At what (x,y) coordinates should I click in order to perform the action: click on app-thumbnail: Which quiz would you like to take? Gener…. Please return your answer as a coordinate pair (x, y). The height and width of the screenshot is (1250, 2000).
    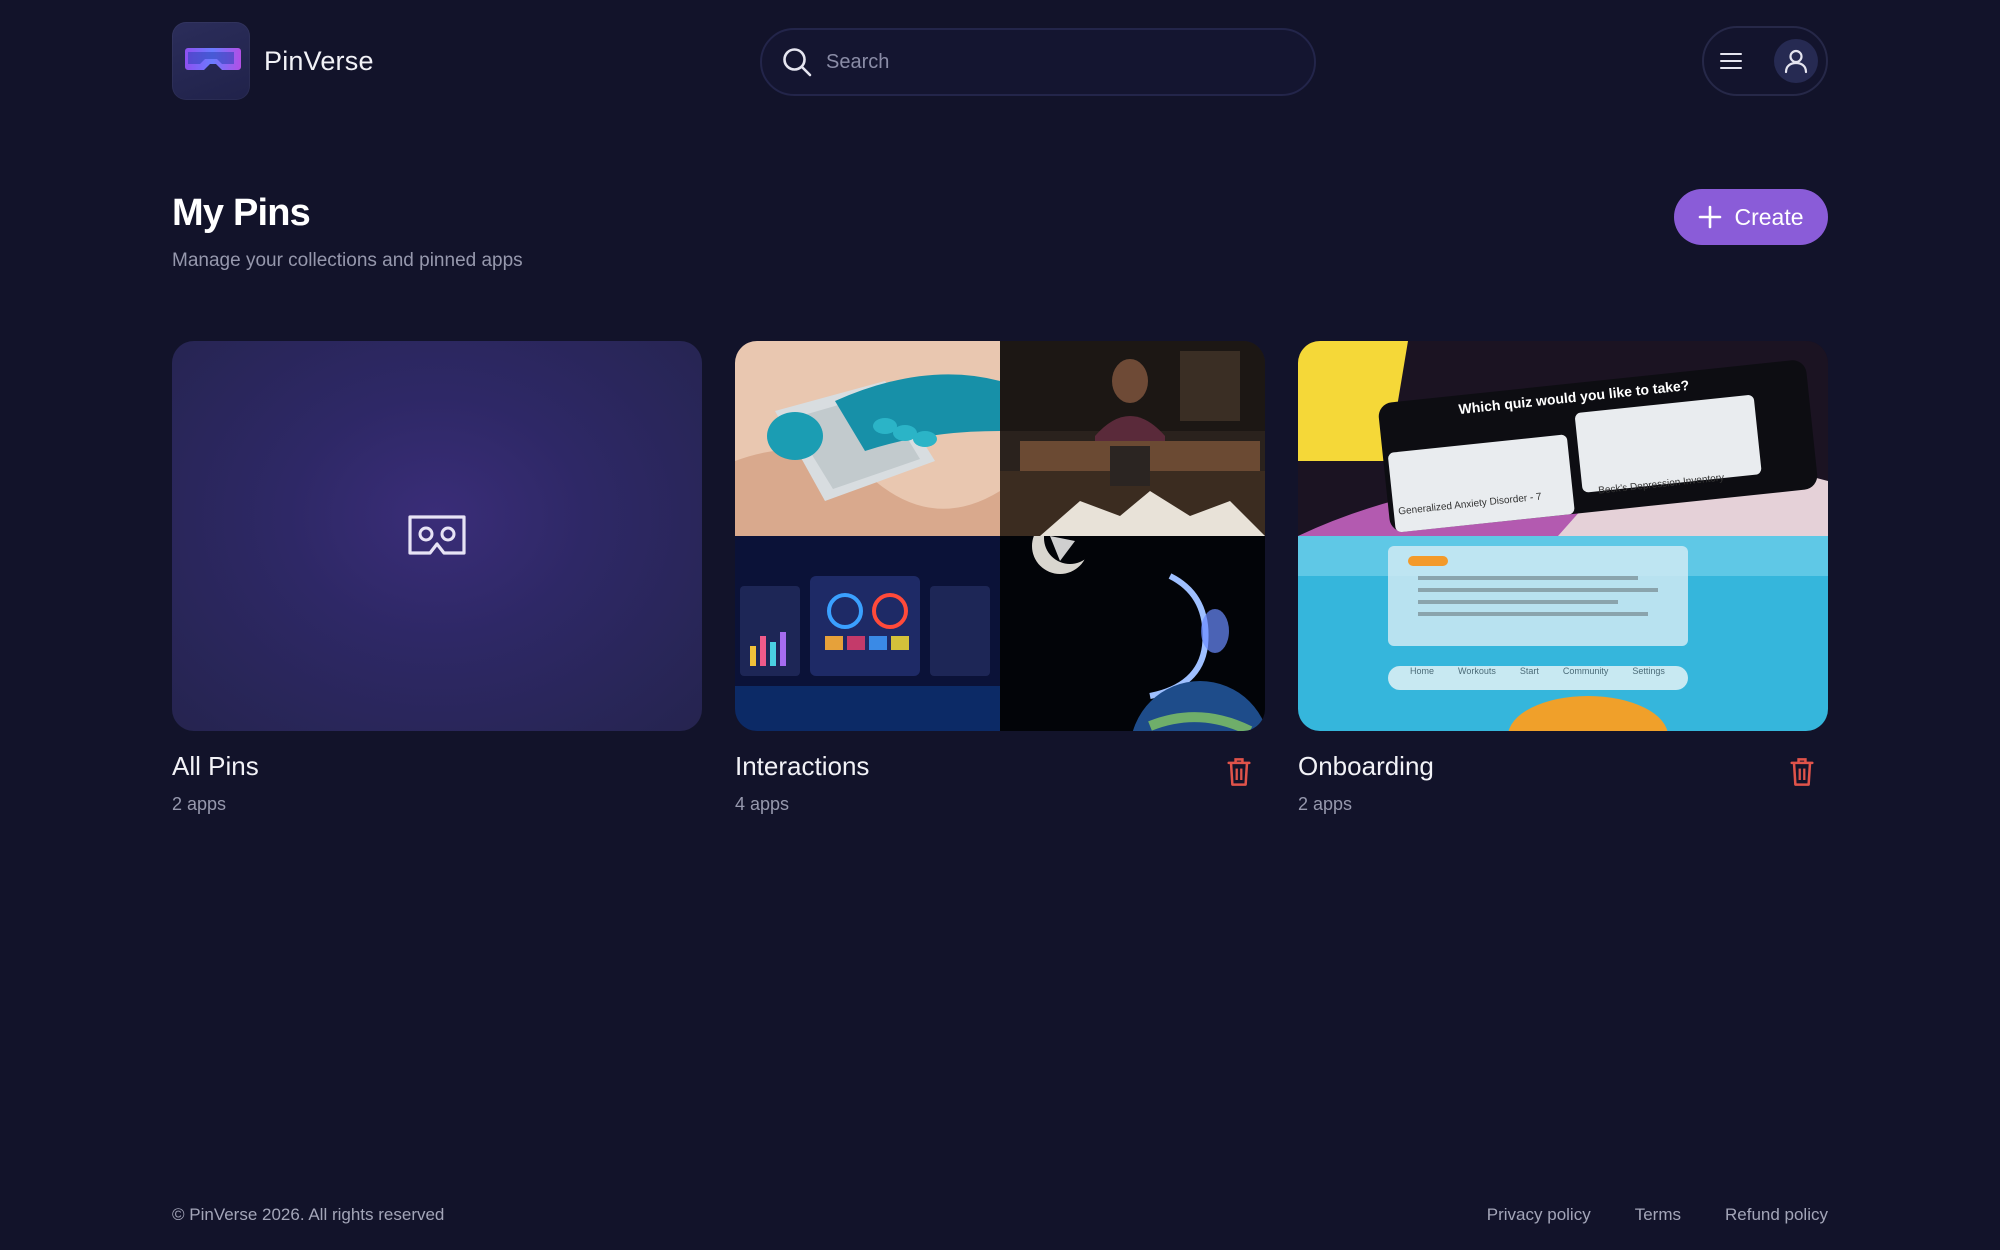
    Looking at the image, I should click on (1563, 438).